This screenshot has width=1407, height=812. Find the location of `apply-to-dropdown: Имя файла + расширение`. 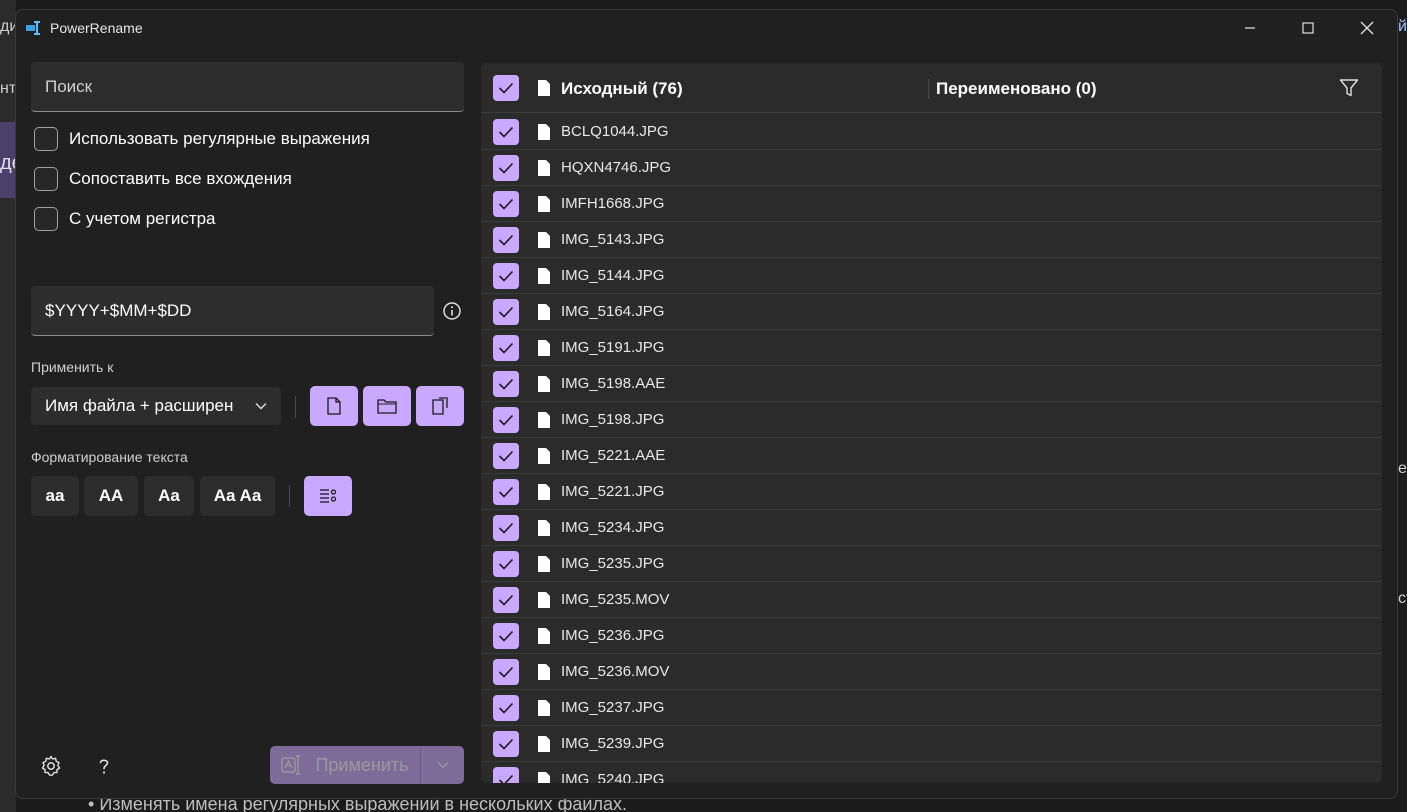

apply-to-dropdown: Имя файла + расширение is located at coordinates (156, 406).